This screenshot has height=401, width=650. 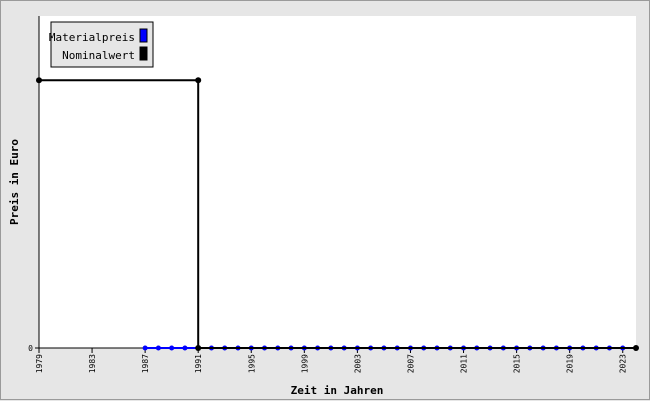 I want to click on x-tick-label: 1999, so click(x=304, y=363).